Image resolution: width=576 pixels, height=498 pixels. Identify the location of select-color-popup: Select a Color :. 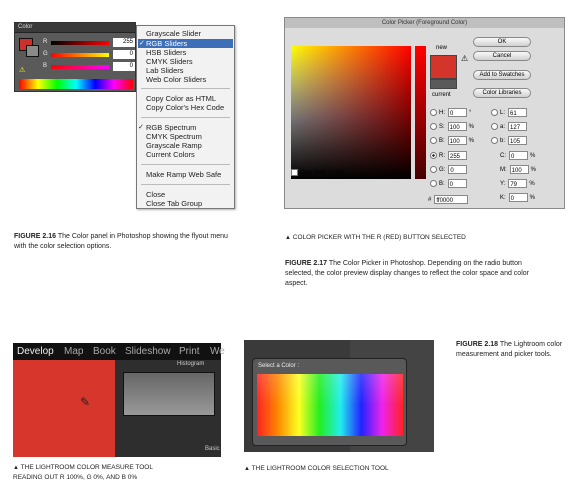
(329, 402).